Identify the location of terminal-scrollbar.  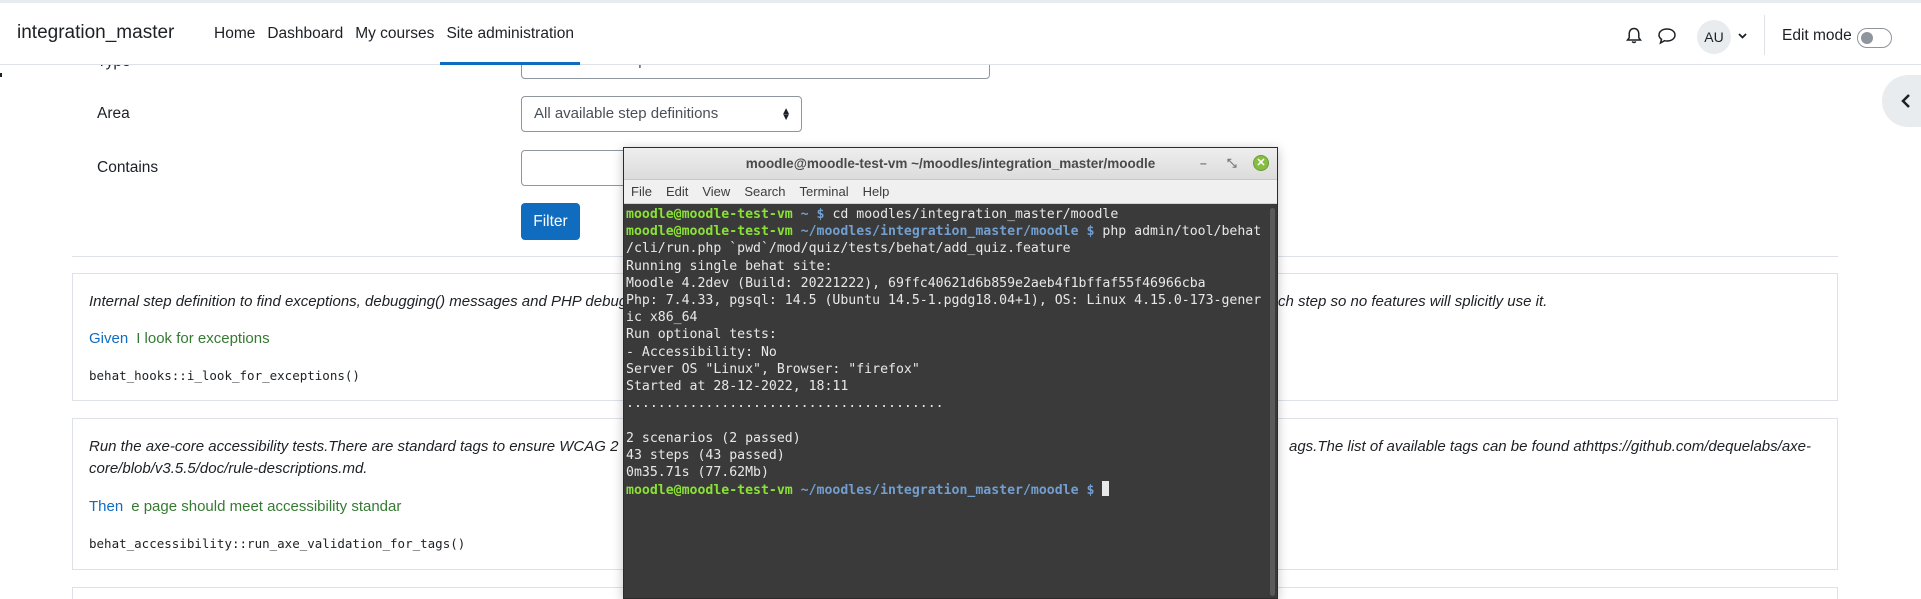
(1272, 402).